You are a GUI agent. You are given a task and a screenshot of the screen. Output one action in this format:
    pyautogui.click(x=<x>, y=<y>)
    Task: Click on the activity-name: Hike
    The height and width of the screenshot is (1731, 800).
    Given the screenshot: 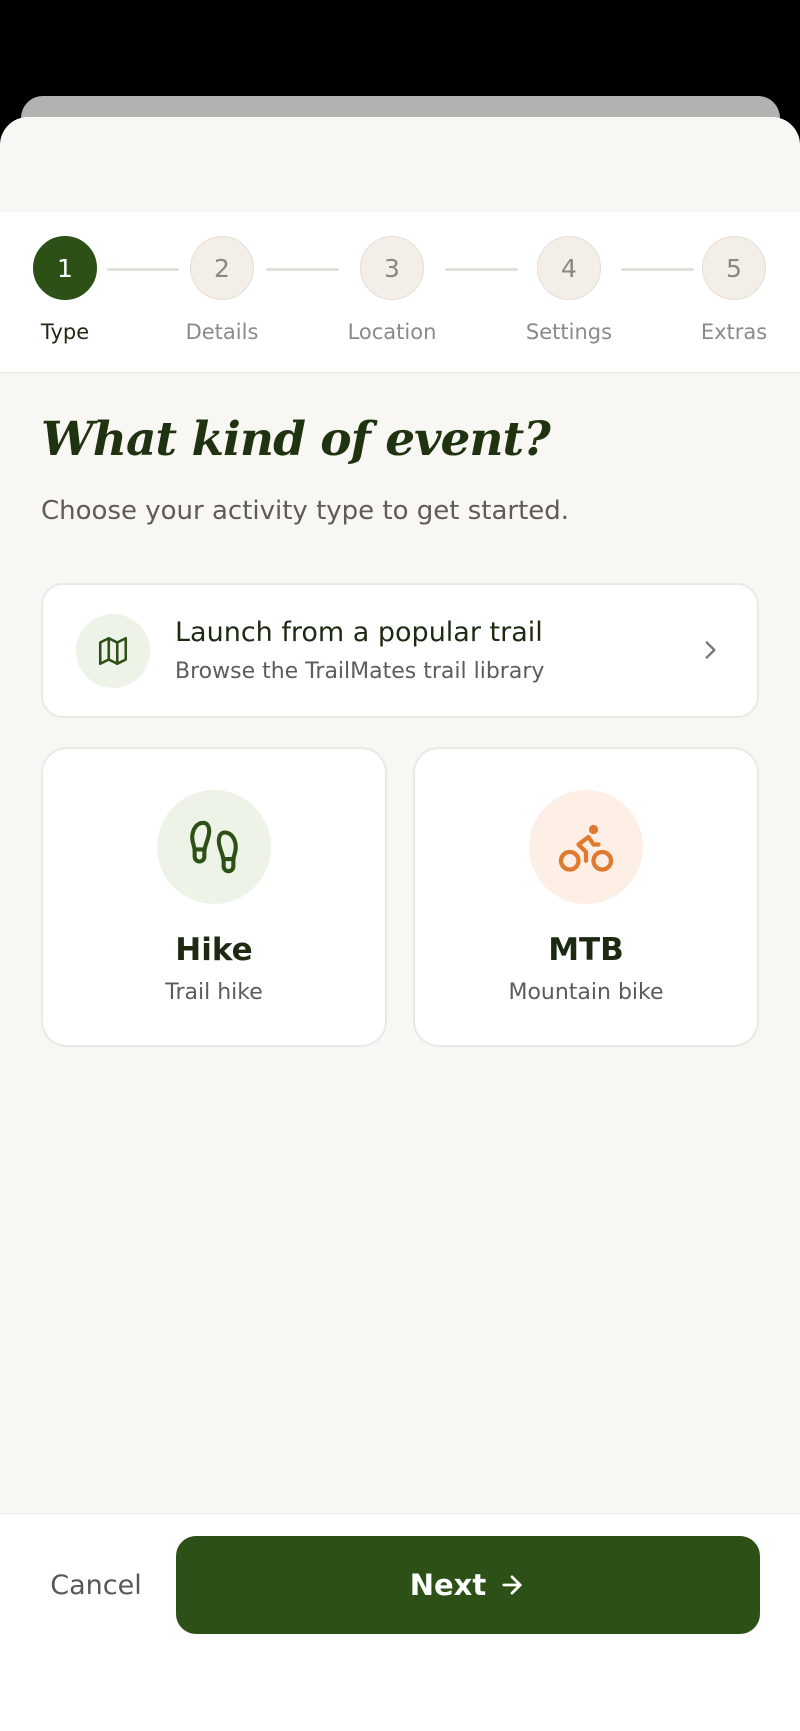 What is the action you would take?
    pyautogui.click(x=214, y=950)
    